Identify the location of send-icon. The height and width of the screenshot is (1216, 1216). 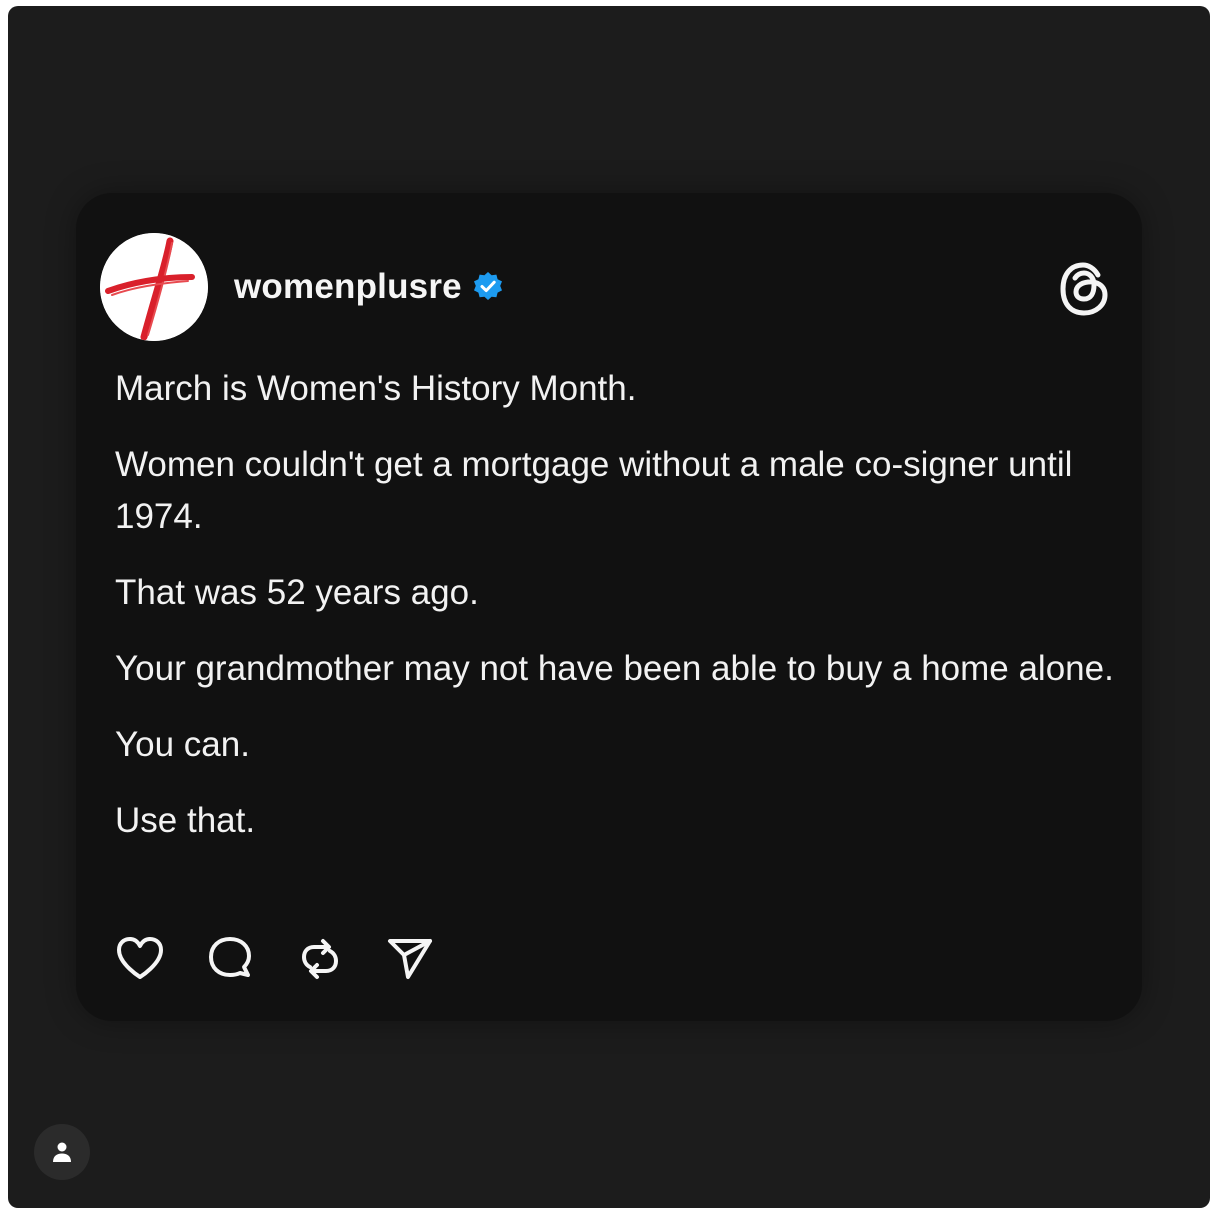
(410, 959).